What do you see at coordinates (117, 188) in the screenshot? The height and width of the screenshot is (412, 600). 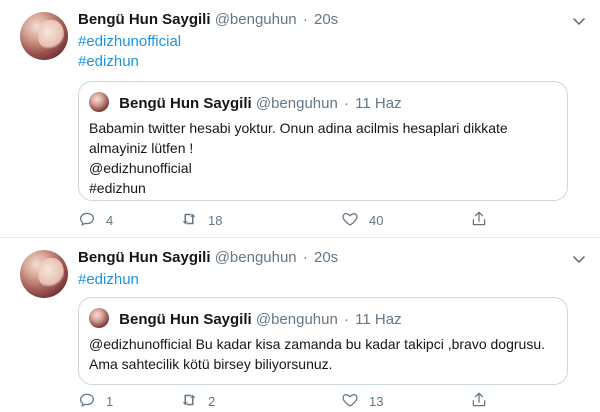 I see `quoted-text-line: #edizhun` at bounding box center [117, 188].